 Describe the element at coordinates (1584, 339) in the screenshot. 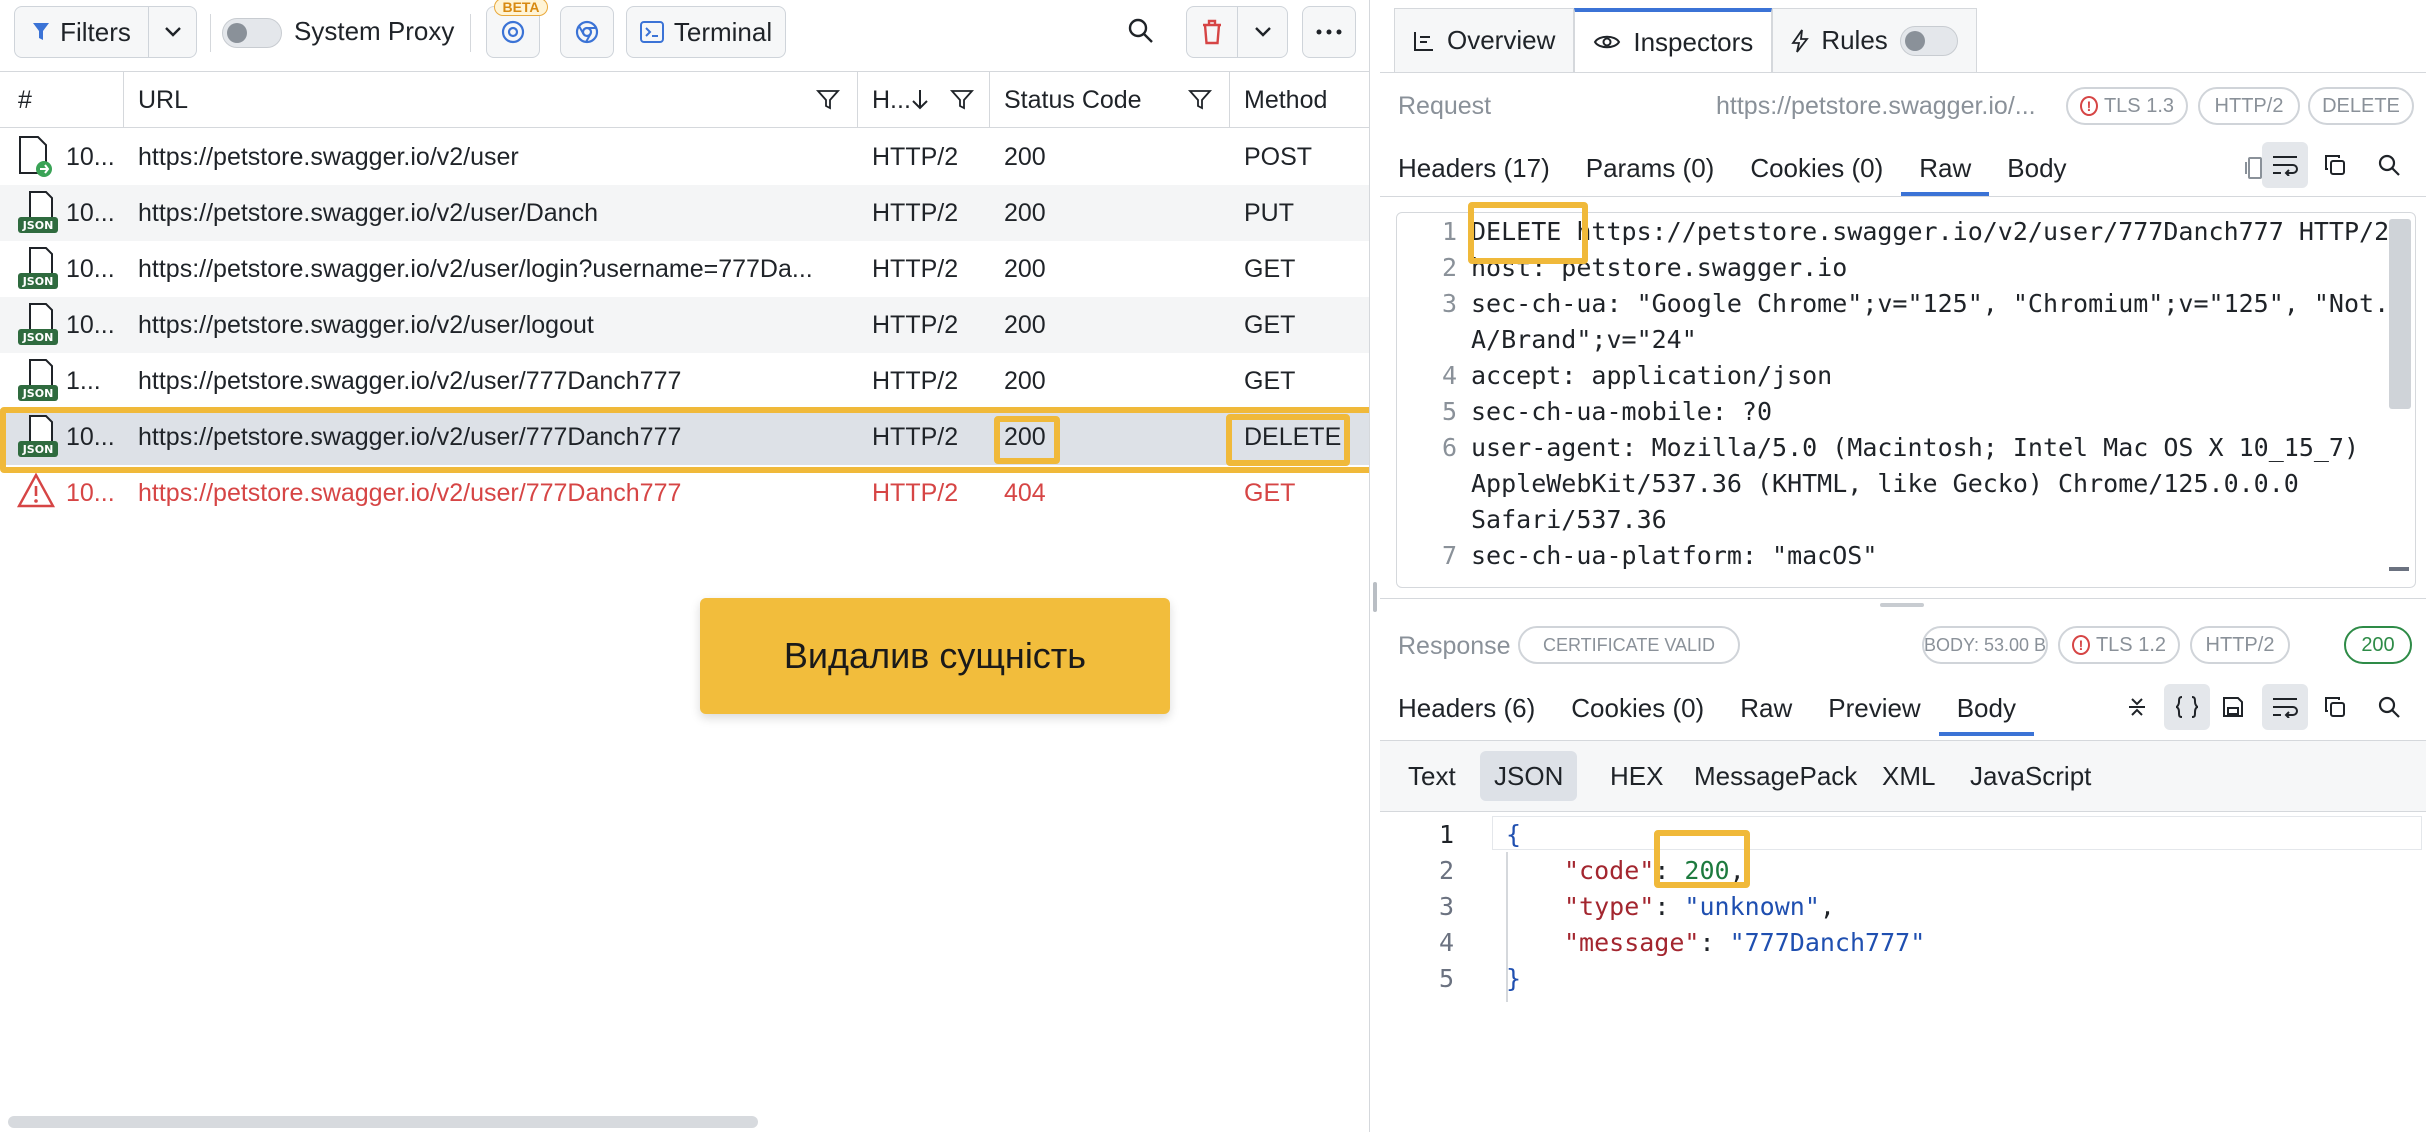

I see `code-line: A/Brand";v="24"` at that location.